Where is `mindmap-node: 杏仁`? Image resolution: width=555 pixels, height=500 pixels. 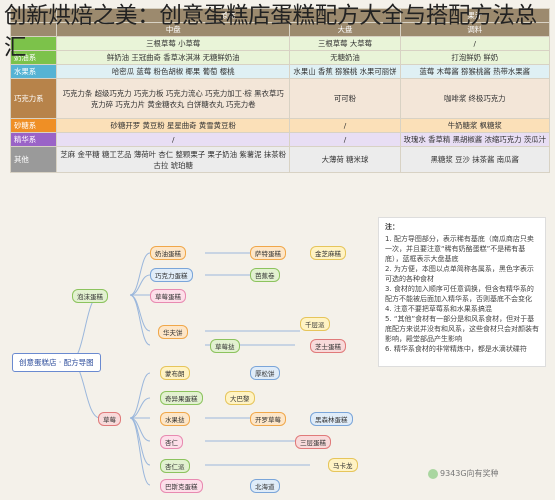 mindmap-node: 杏仁 is located at coordinates (171, 442).